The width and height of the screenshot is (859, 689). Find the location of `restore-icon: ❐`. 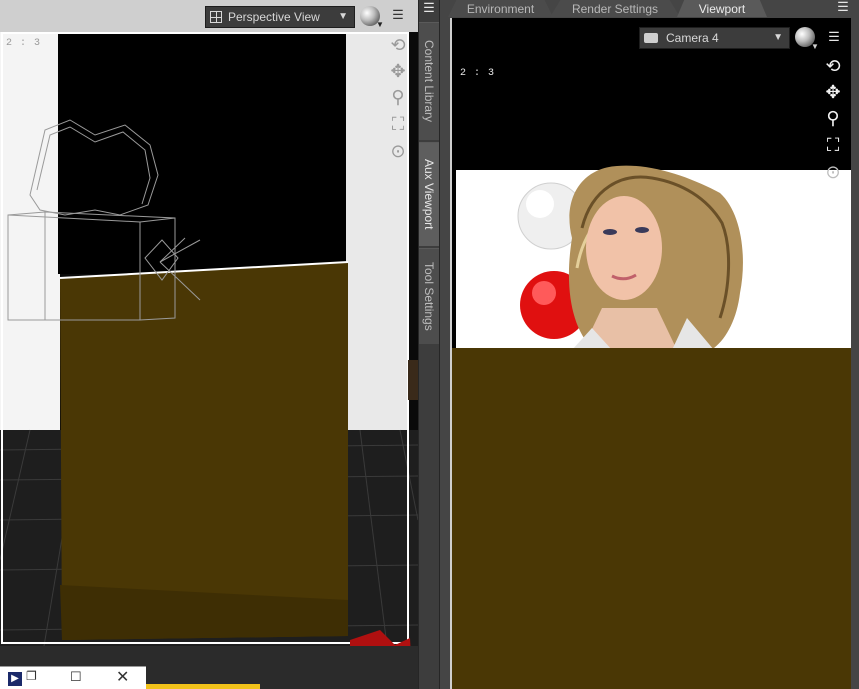

restore-icon: ❐ is located at coordinates (31, 676).